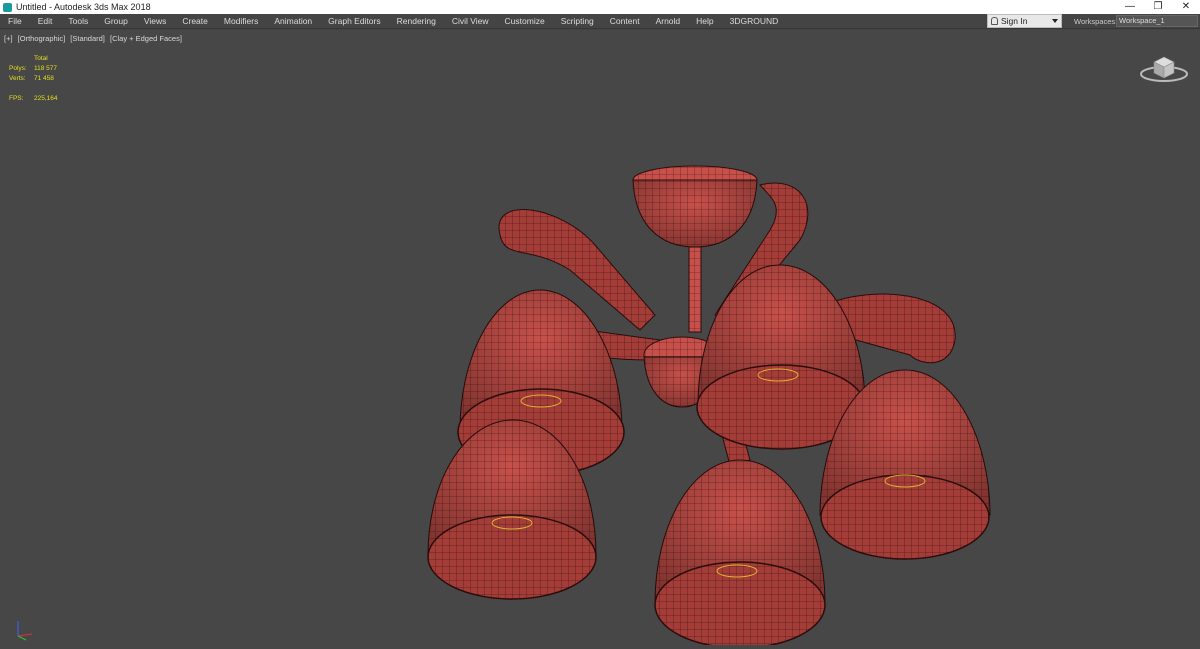  I want to click on viewport-menu-plus: [+], so click(8, 38).